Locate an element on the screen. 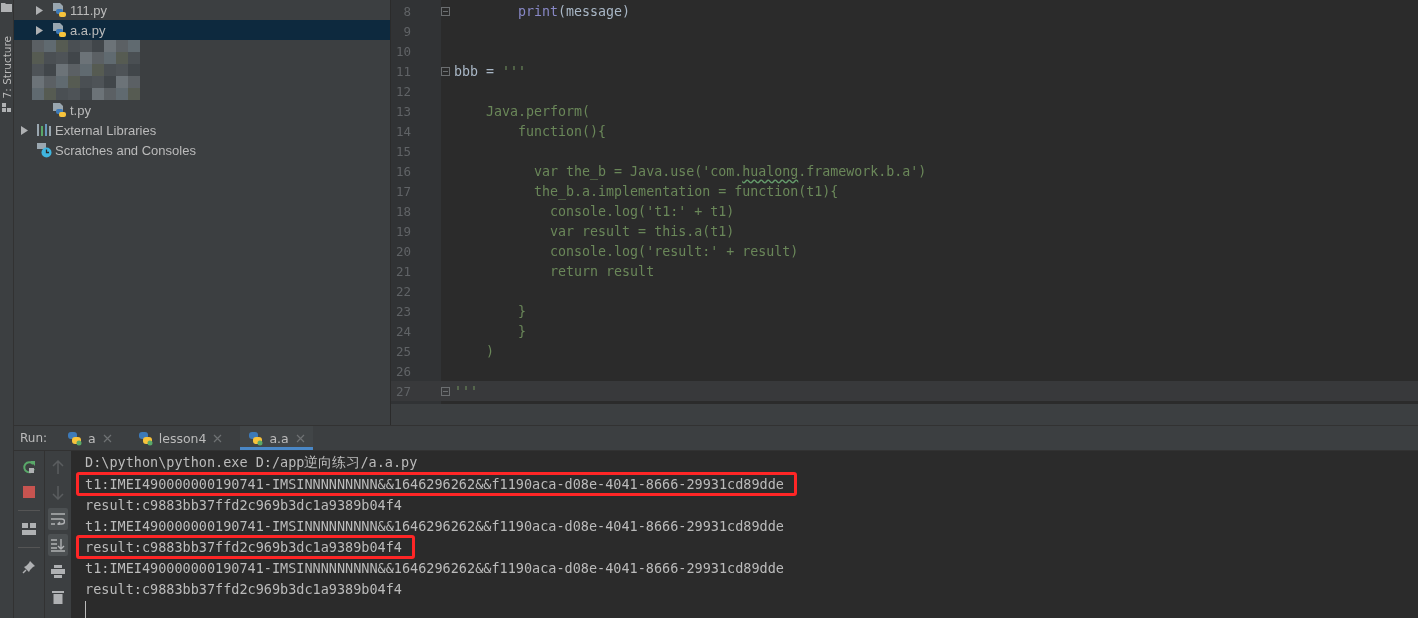 The height and width of the screenshot is (618, 1418). code-line: console.log('t1:' + t1) is located at coordinates (642, 211).